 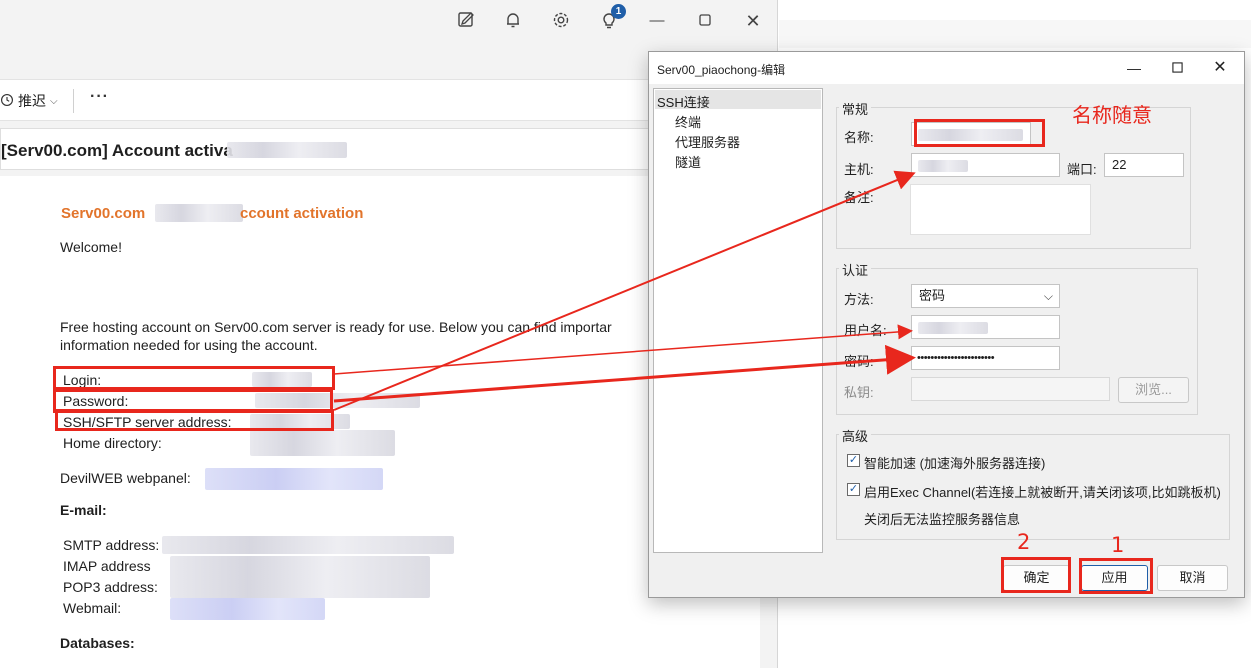 I want to click on snooze-label: 推迟, so click(x=32, y=101).